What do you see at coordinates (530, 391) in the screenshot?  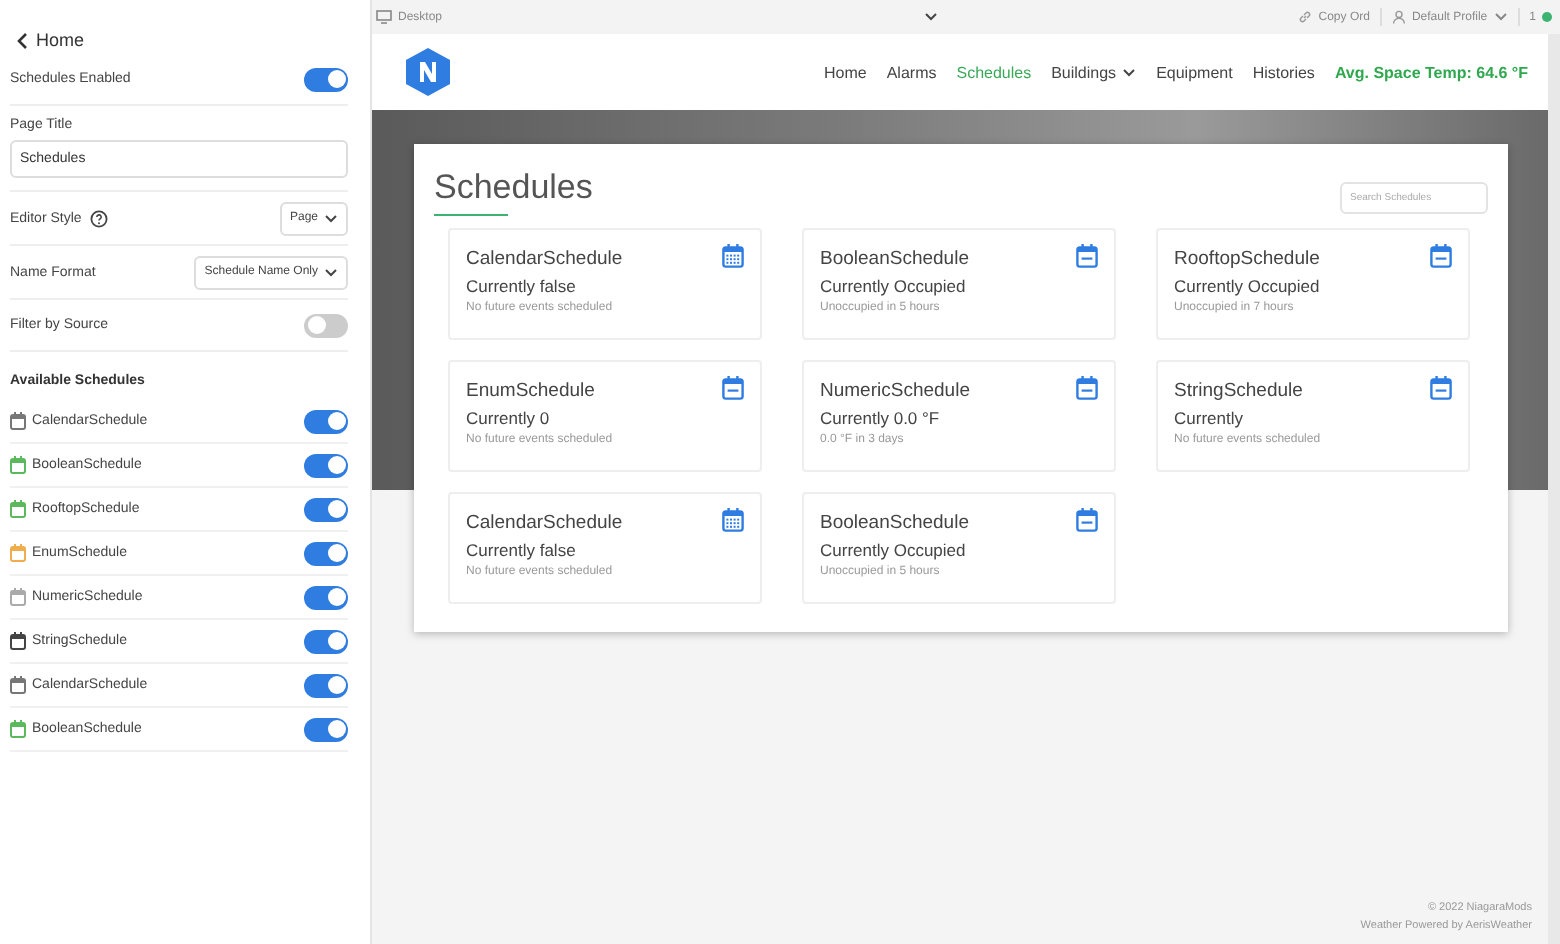 I see `schedule-name: EnumSchedule` at bounding box center [530, 391].